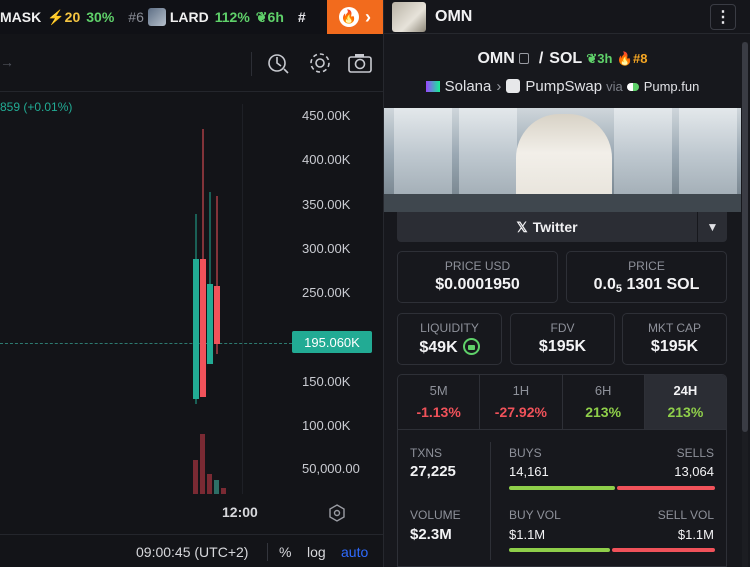 Image resolution: width=750 pixels, height=567 pixels. Describe the element at coordinates (477, 277) in the screenshot. I see `price-usd-card: PRICE USD $0.0001950` at that location.